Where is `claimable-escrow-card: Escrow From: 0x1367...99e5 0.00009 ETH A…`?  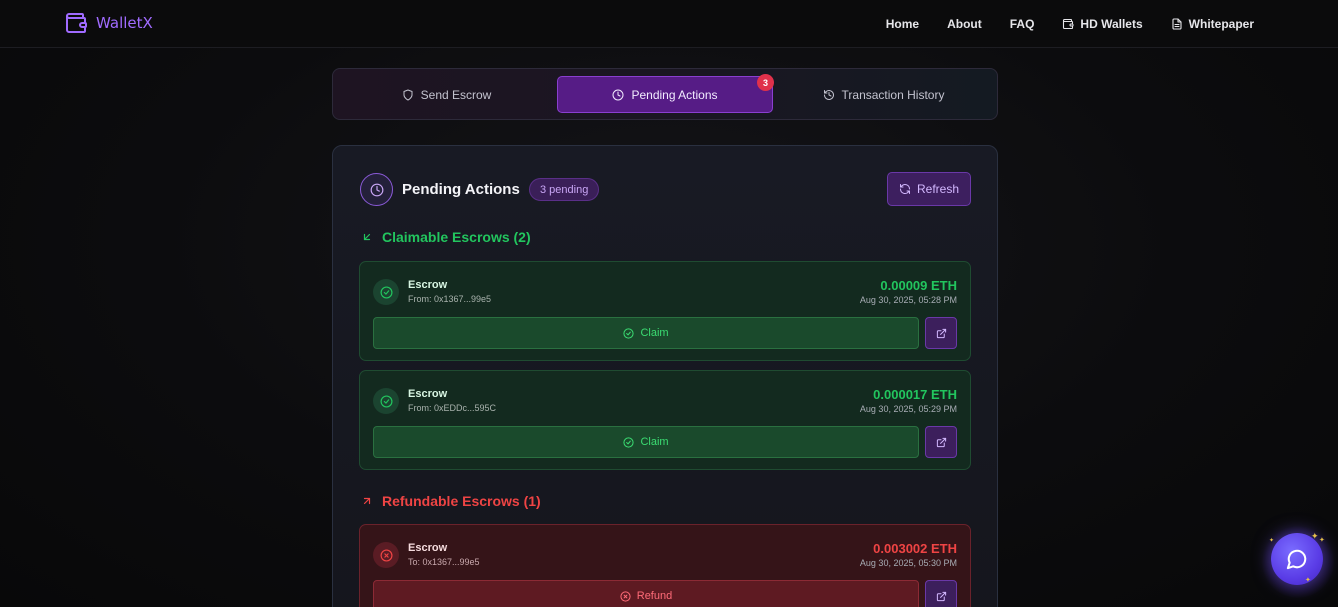
claimable-escrow-card: Escrow From: 0x1367...99e5 0.00009 ETH A… is located at coordinates (665, 311).